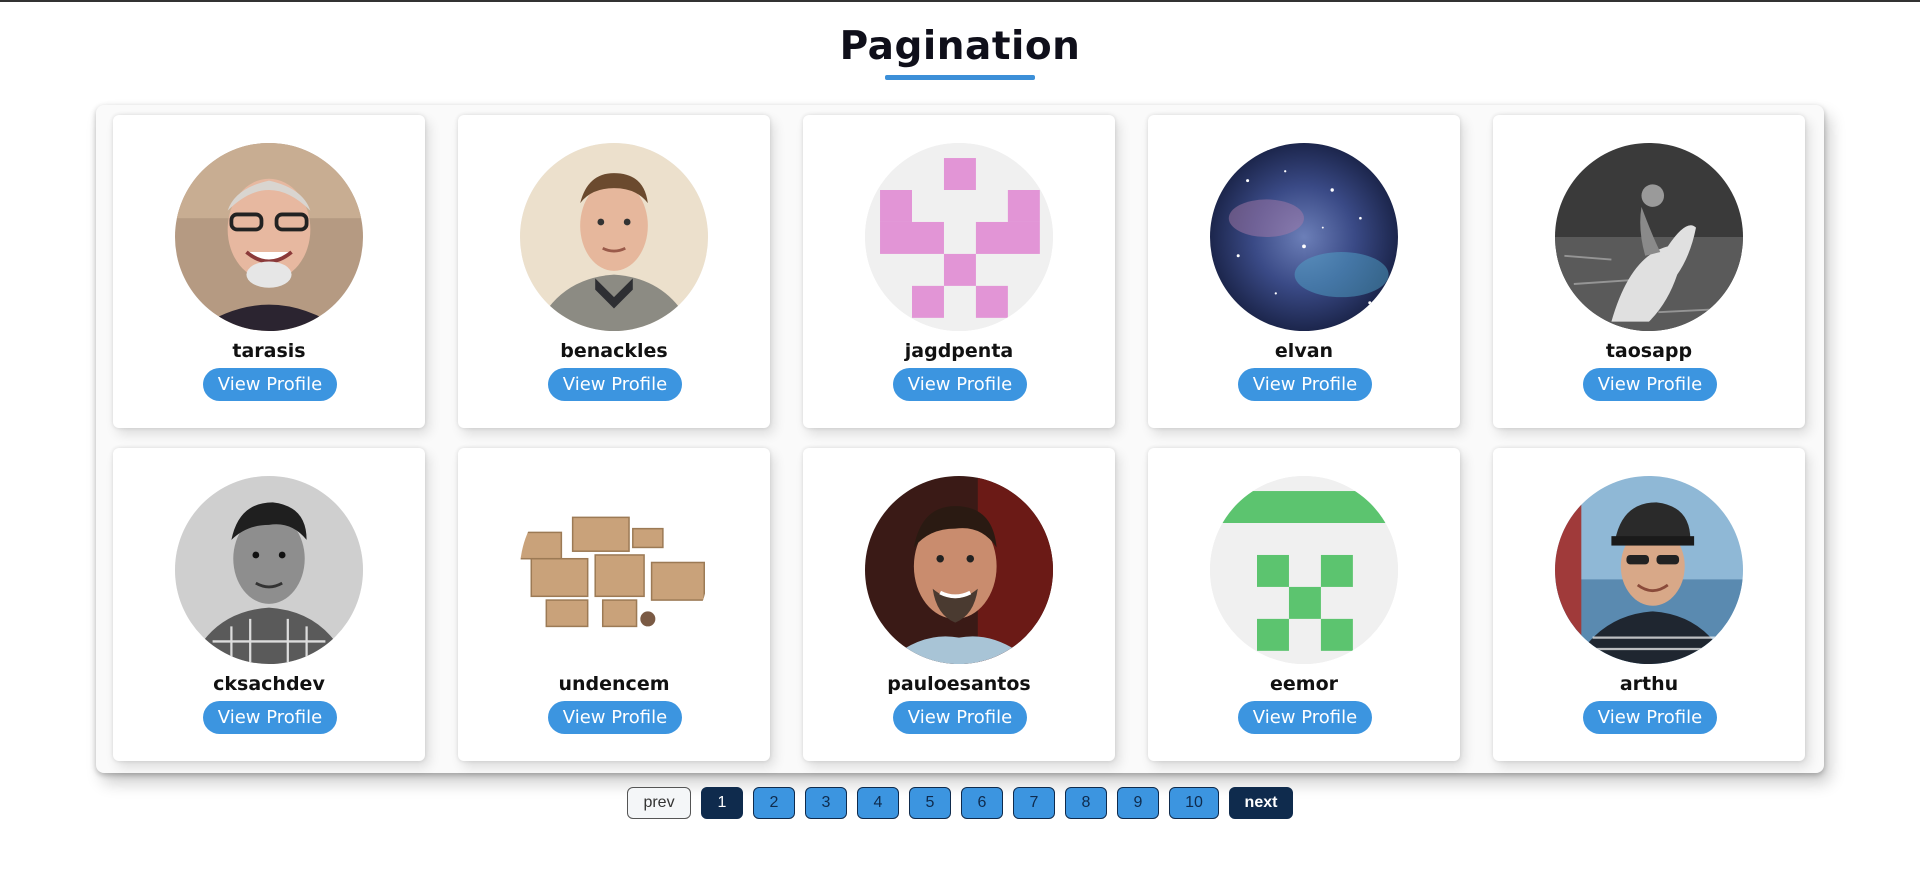  What do you see at coordinates (960, 77) in the screenshot?
I see `title-underline` at bounding box center [960, 77].